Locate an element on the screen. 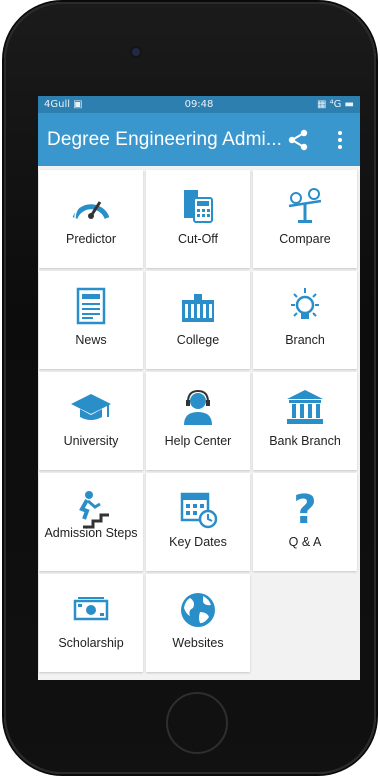 This screenshot has width=380, height=778. tile-q-and-a: ? Q & A is located at coordinates (305, 522).